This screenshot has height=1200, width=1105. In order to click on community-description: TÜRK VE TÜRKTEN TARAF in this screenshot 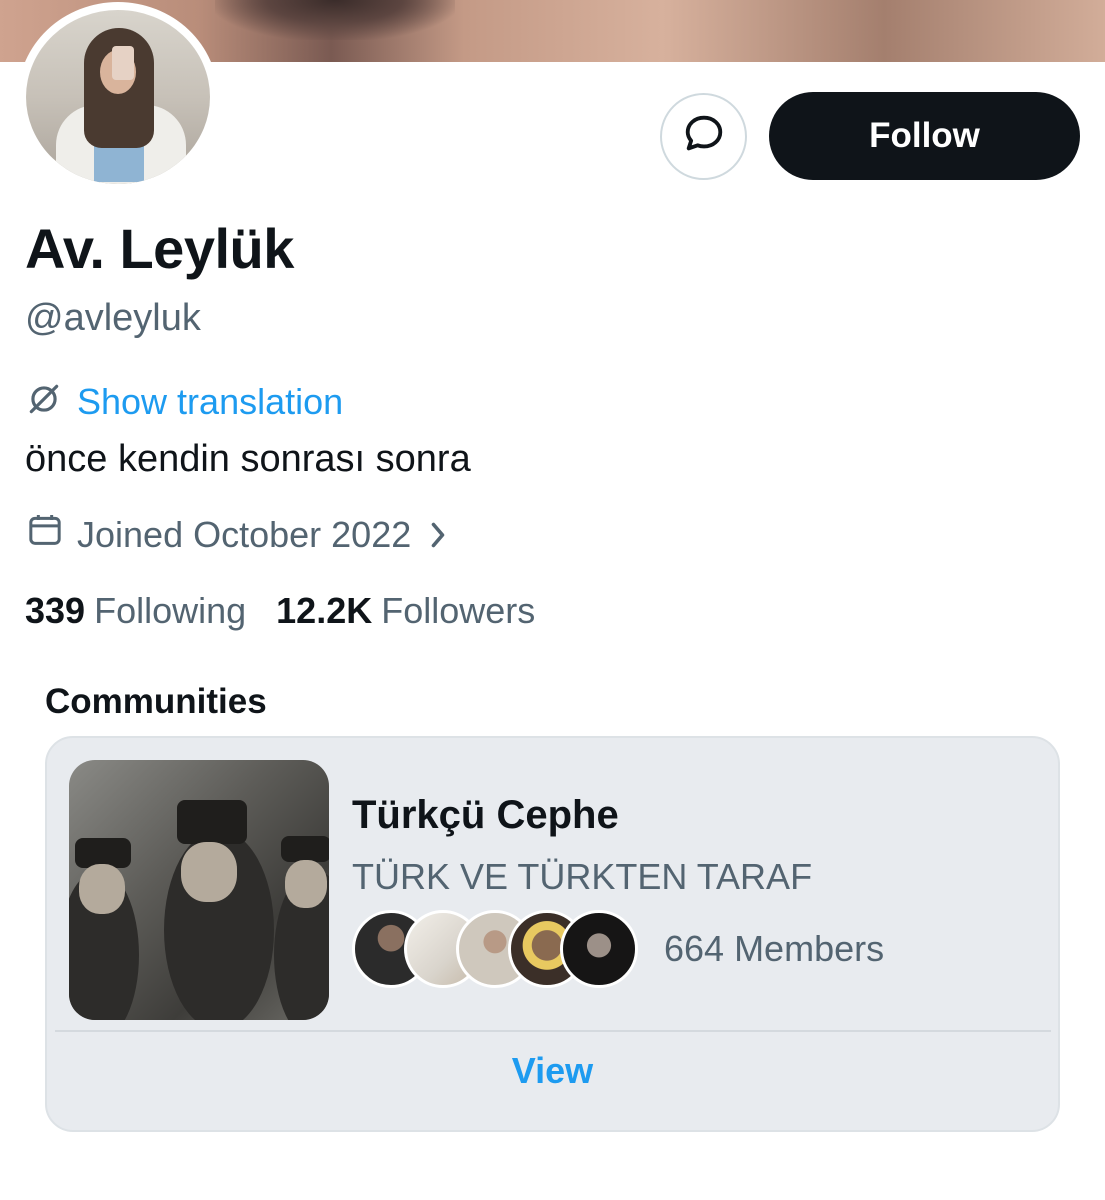, I will do `click(582, 876)`.